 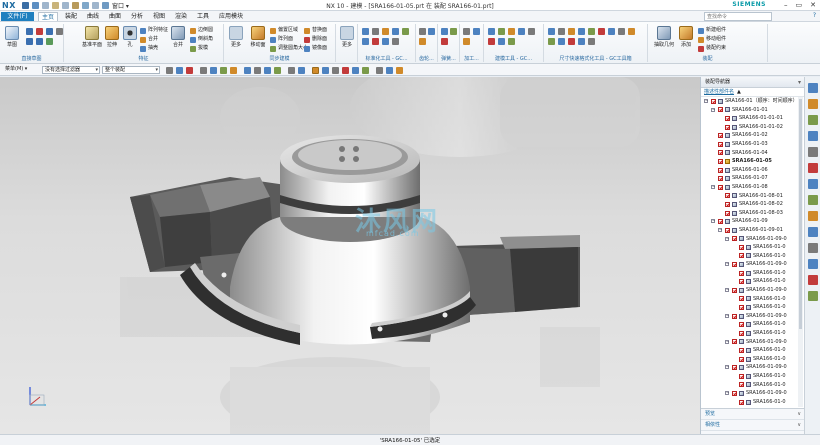 What do you see at coordinates (399, 70) in the screenshot?
I see `snap-existing-icon` at bounding box center [399, 70].